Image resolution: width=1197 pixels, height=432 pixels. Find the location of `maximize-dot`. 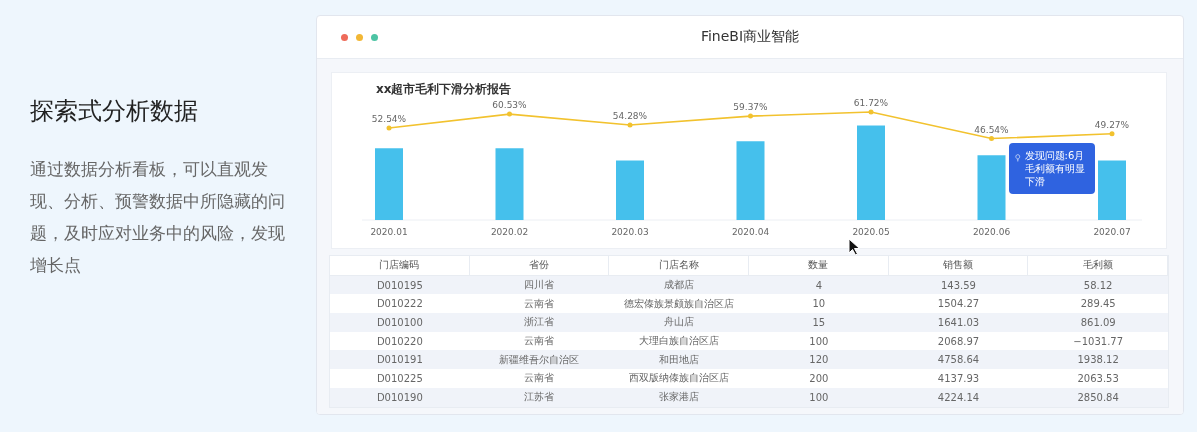

maximize-dot is located at coordinates (374, 37).